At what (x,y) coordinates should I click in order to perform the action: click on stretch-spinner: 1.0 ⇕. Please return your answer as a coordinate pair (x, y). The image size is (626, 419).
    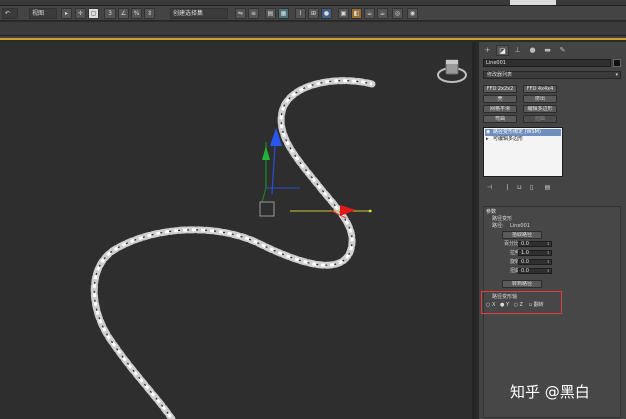
    Looking at the image, I should click on (535, 253).